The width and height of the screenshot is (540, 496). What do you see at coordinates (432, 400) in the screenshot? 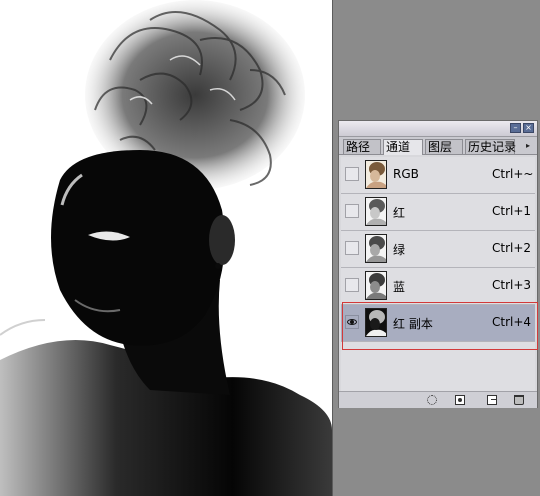
I see `load-channel-as-selection-icon` at bounding box center [432, 400].